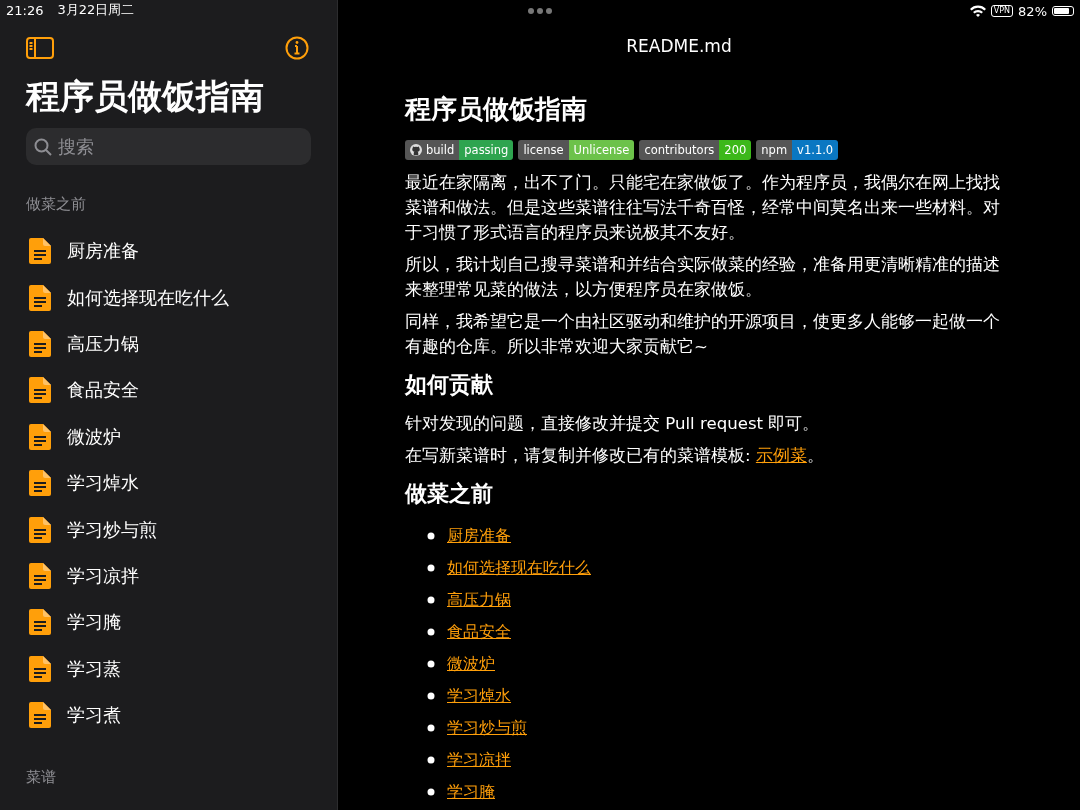  What do you see at coordinates (703, 277) in the screenshot?
I see `paragraph: 所以，我计划自己搜寻菜谱和并结合实际做菜的经验，准备用更清晰精准的描述来整理常见菜的做法，以方便程序员在家做饭。` at bounding box center [703, 277].